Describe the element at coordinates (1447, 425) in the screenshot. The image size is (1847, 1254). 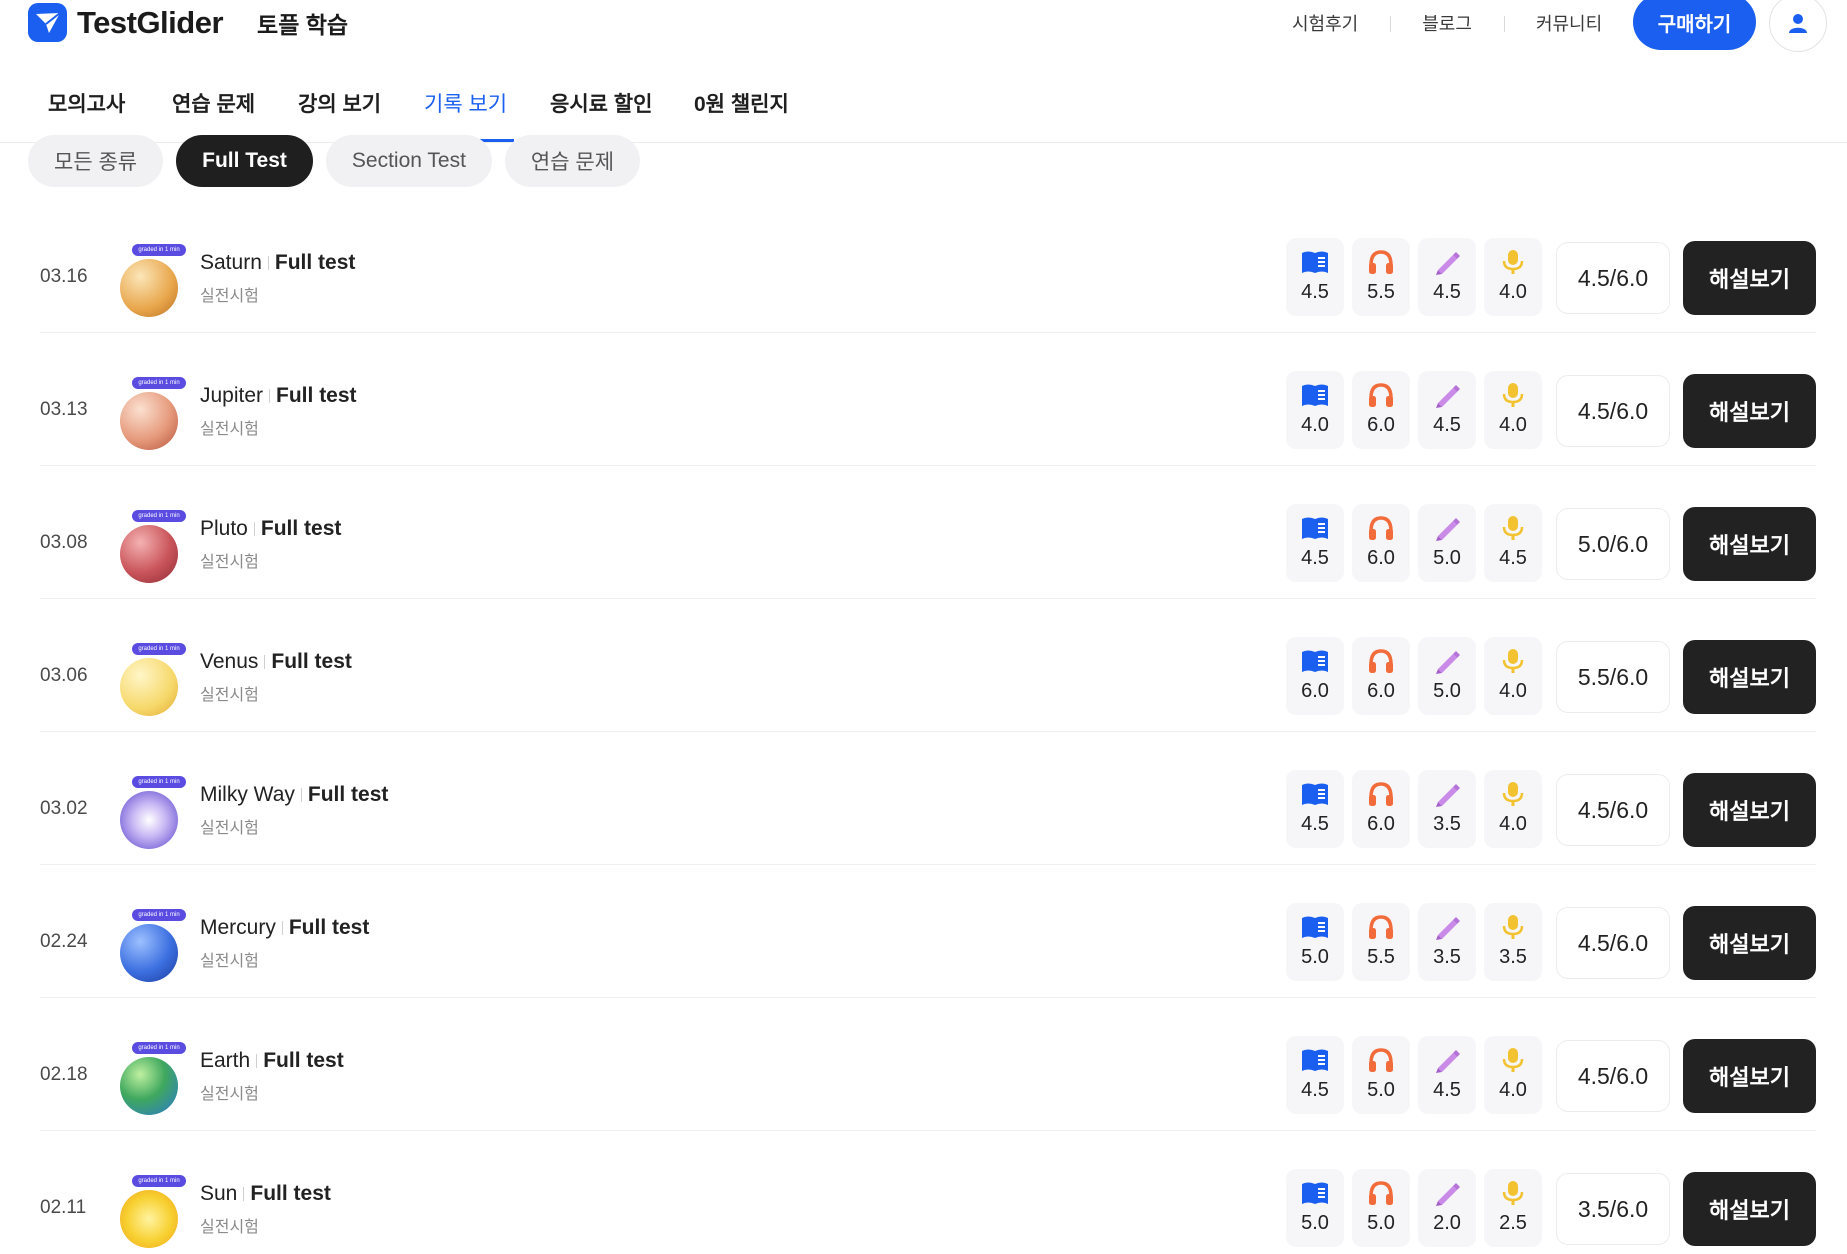
I see `writing-score-value: 4.5` at that location.